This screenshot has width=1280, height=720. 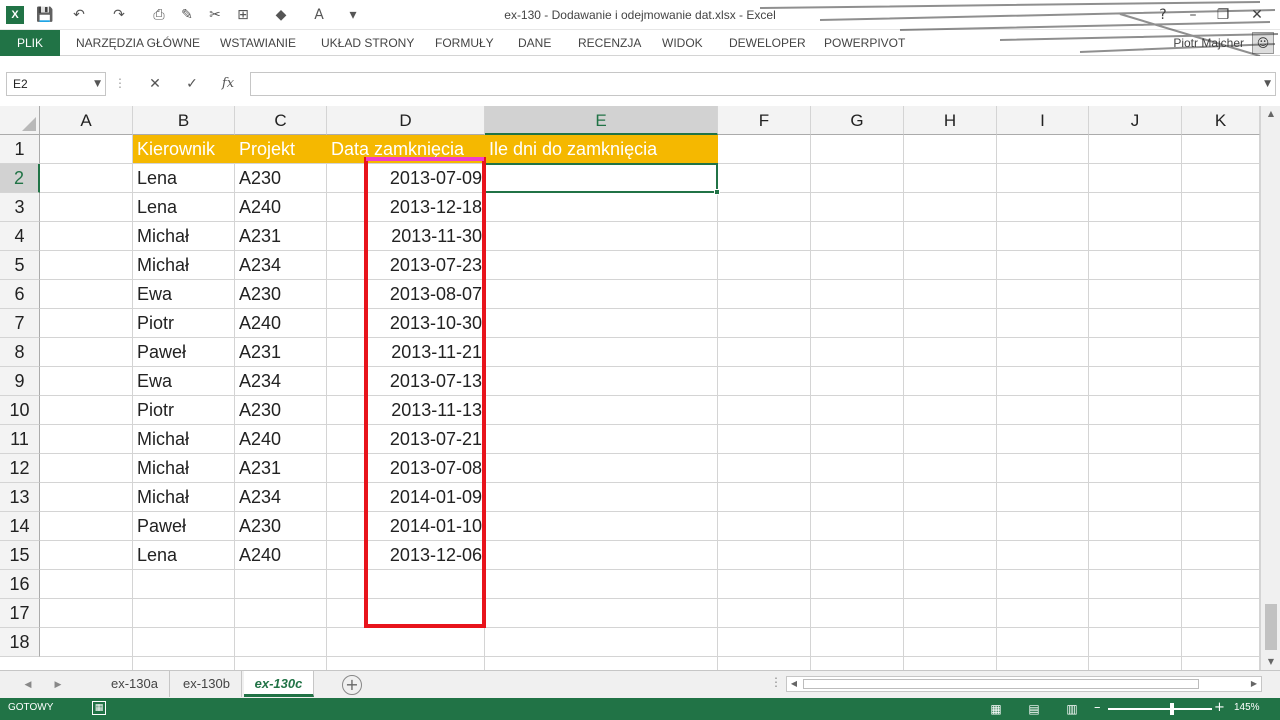 I want to click on cancel-icon: ✕, so click(x=155, y=84).